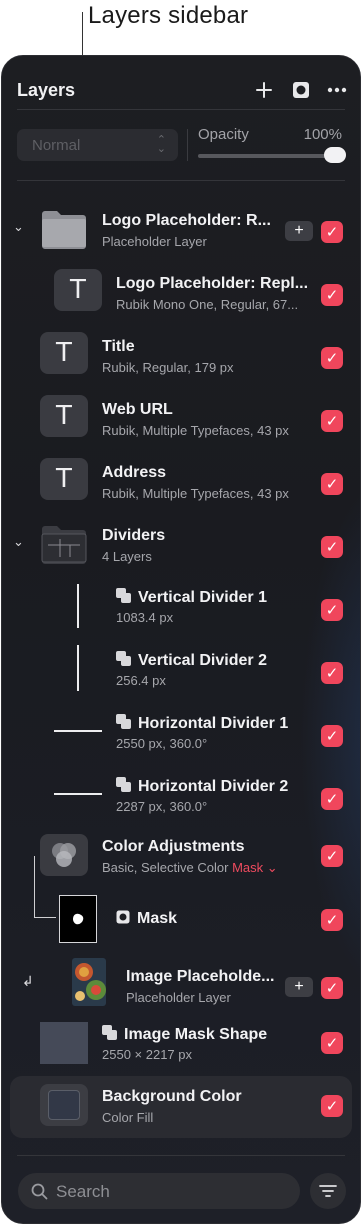 The width and height of the screenshot is (362, 1226). Describe the element at coordinates (181, 353) in the screenshot. I see `layer-row: T Title Rubik, Regular, 179 px ✓` at that location.